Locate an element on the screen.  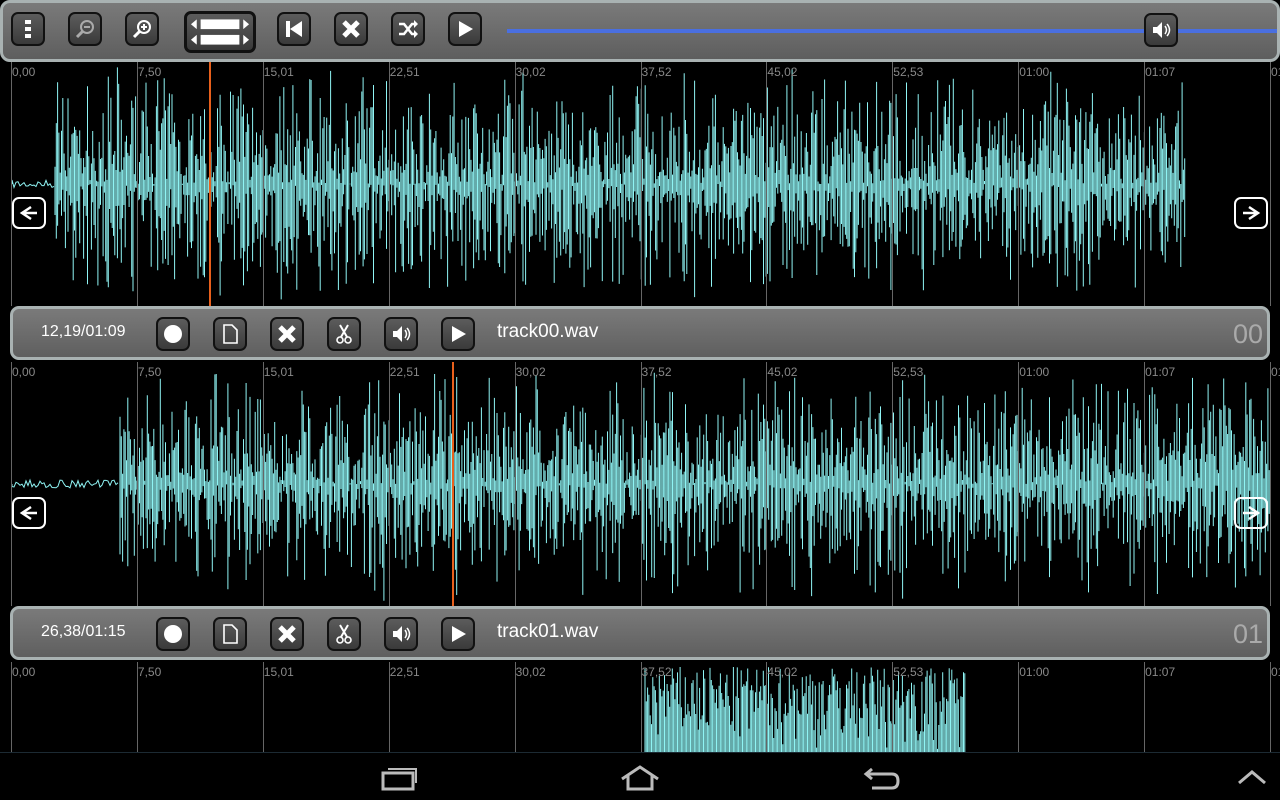
arrow-left-icon is located at coordinates (28, 513).